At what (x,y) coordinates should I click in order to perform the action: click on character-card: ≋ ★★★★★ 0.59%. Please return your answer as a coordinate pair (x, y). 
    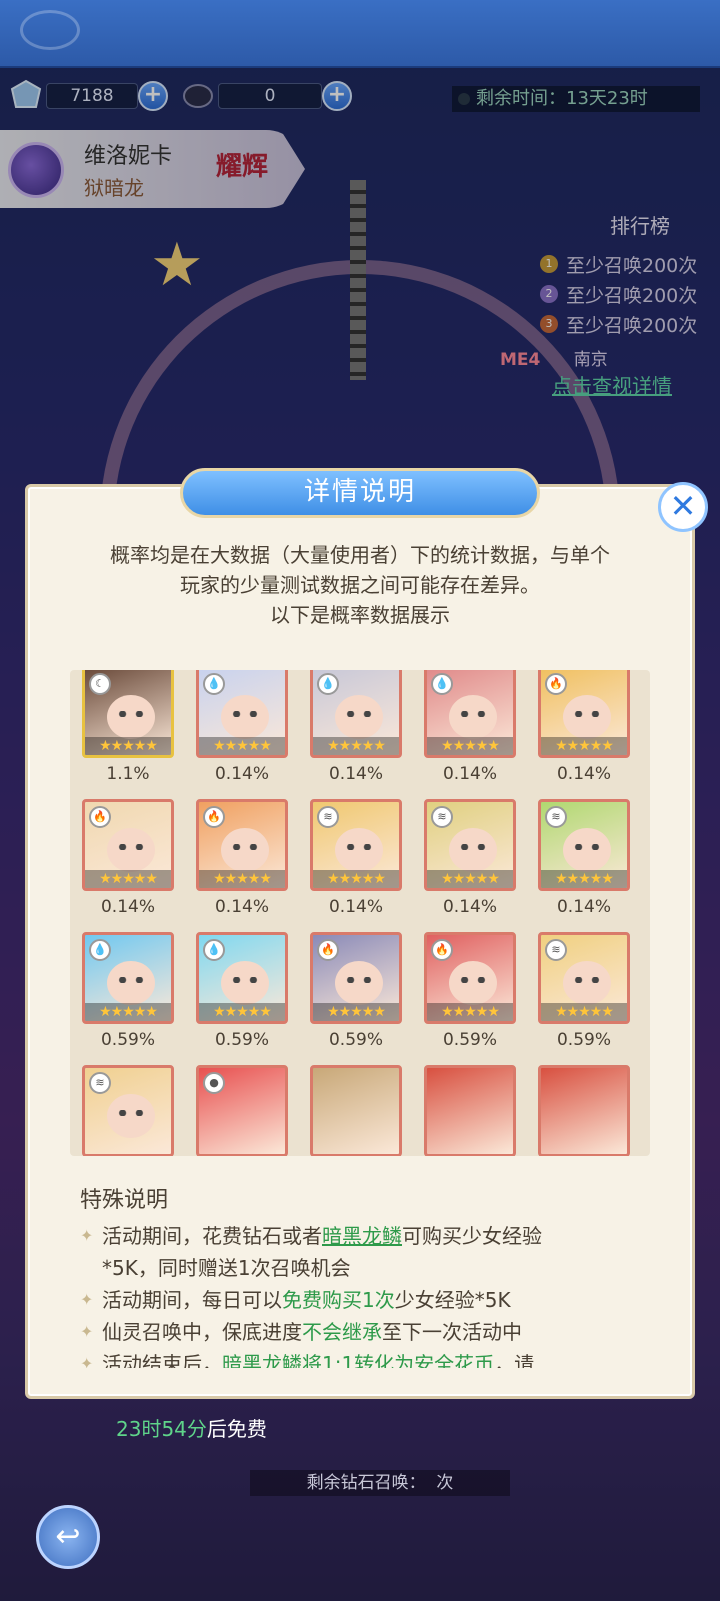
    Looking at the image, I should click on (584, 991).